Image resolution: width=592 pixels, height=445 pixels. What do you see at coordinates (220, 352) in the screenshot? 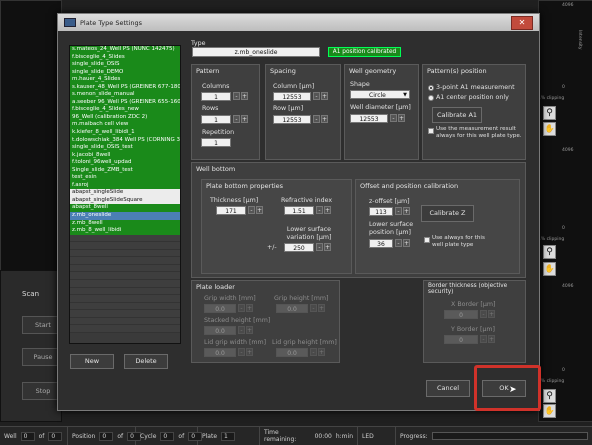
I see `lid-grip-width-input: 0.0` at bounding box center [220, 352].